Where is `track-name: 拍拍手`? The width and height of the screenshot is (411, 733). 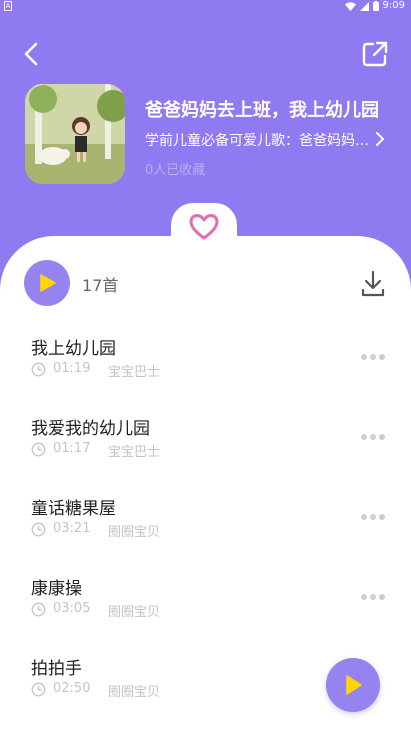 track-name: 拍拍手 is located at coordinates (56, 669).